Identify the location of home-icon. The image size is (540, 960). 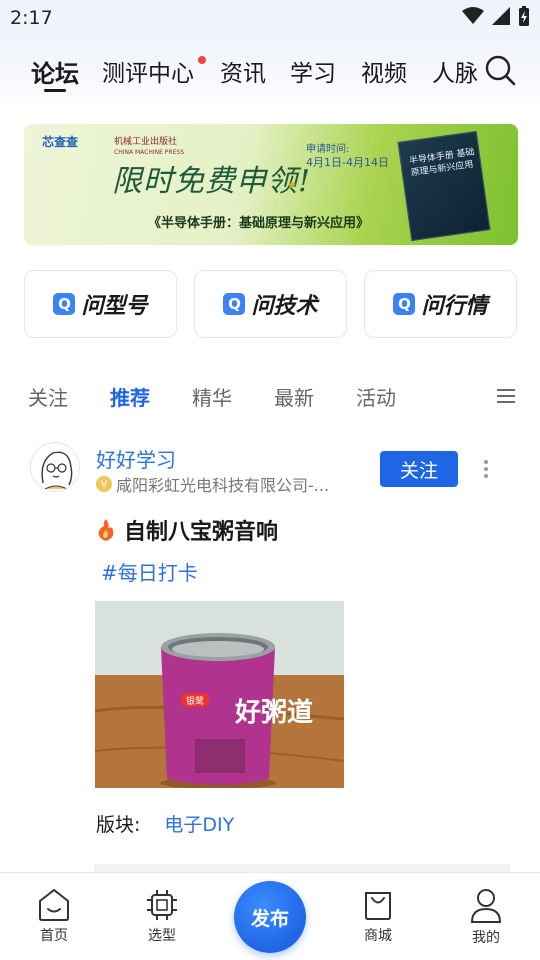
(54, 904).